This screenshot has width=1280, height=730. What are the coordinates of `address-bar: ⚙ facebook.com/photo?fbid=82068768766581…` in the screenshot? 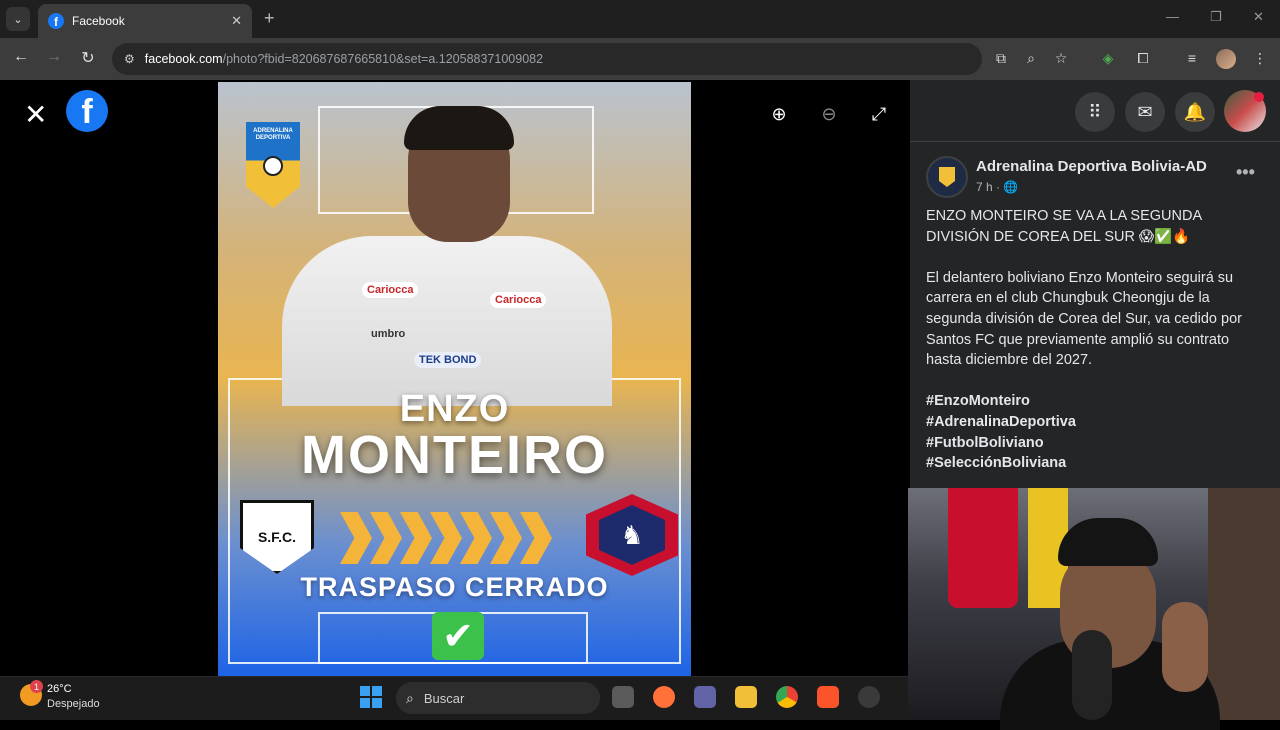 It's located at (547, 59).